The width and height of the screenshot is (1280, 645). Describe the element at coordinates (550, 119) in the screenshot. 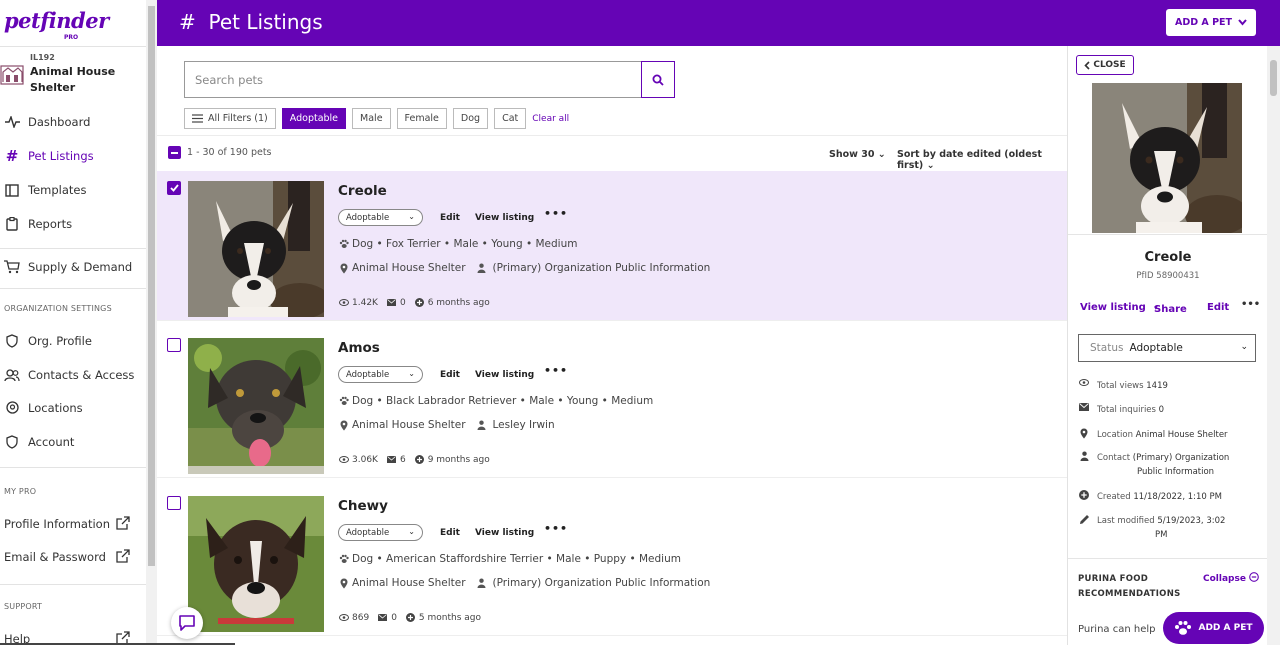

I see `clear-all-link: Clear all` at that location.